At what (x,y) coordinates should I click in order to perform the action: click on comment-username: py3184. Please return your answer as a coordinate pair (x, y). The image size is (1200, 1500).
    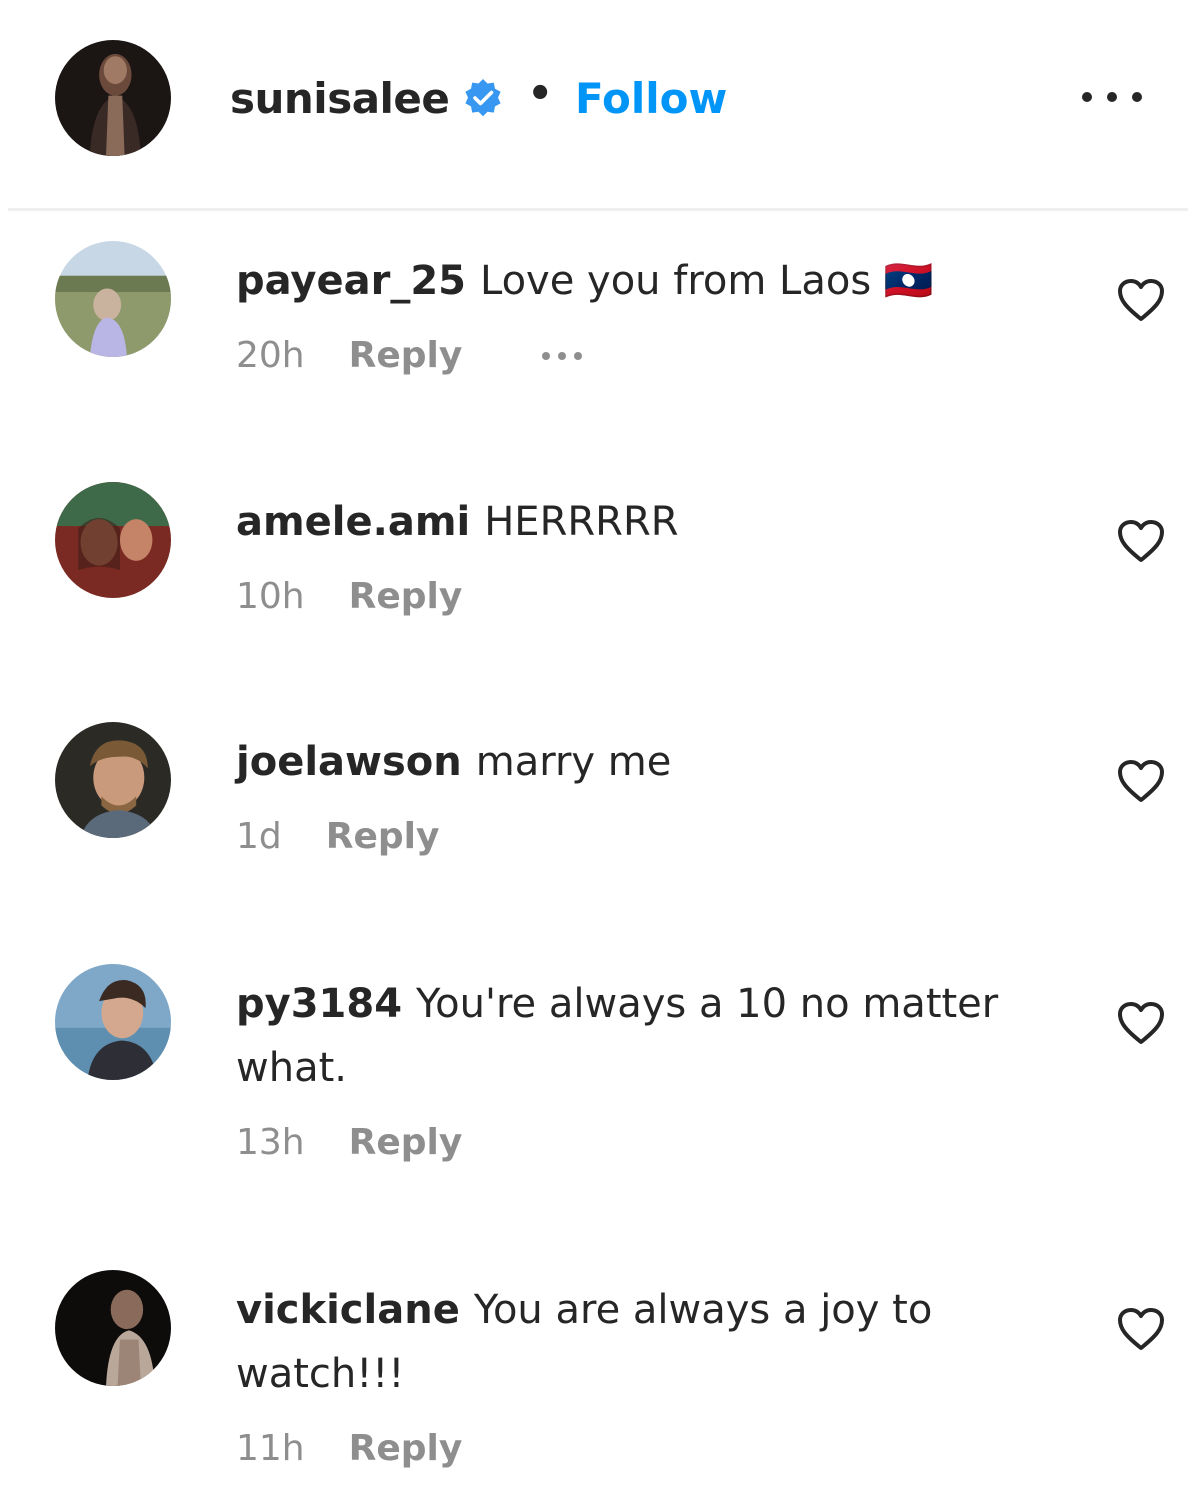
    Looking at the image, I should click on (319, 1004).